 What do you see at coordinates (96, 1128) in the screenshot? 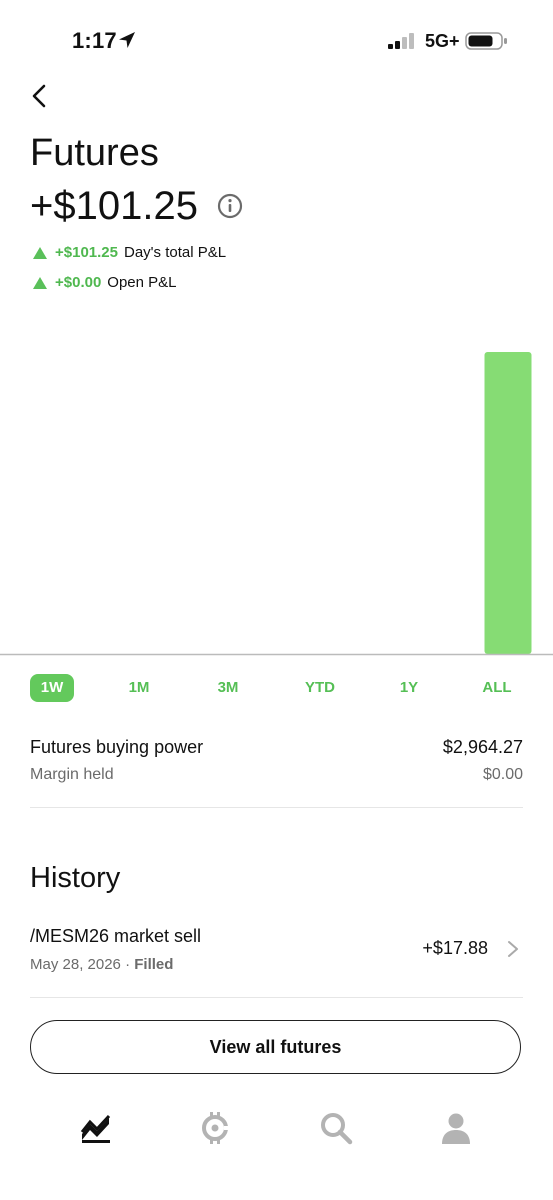
I see `investing-chart-icon` at bounding box center [96, 1128].